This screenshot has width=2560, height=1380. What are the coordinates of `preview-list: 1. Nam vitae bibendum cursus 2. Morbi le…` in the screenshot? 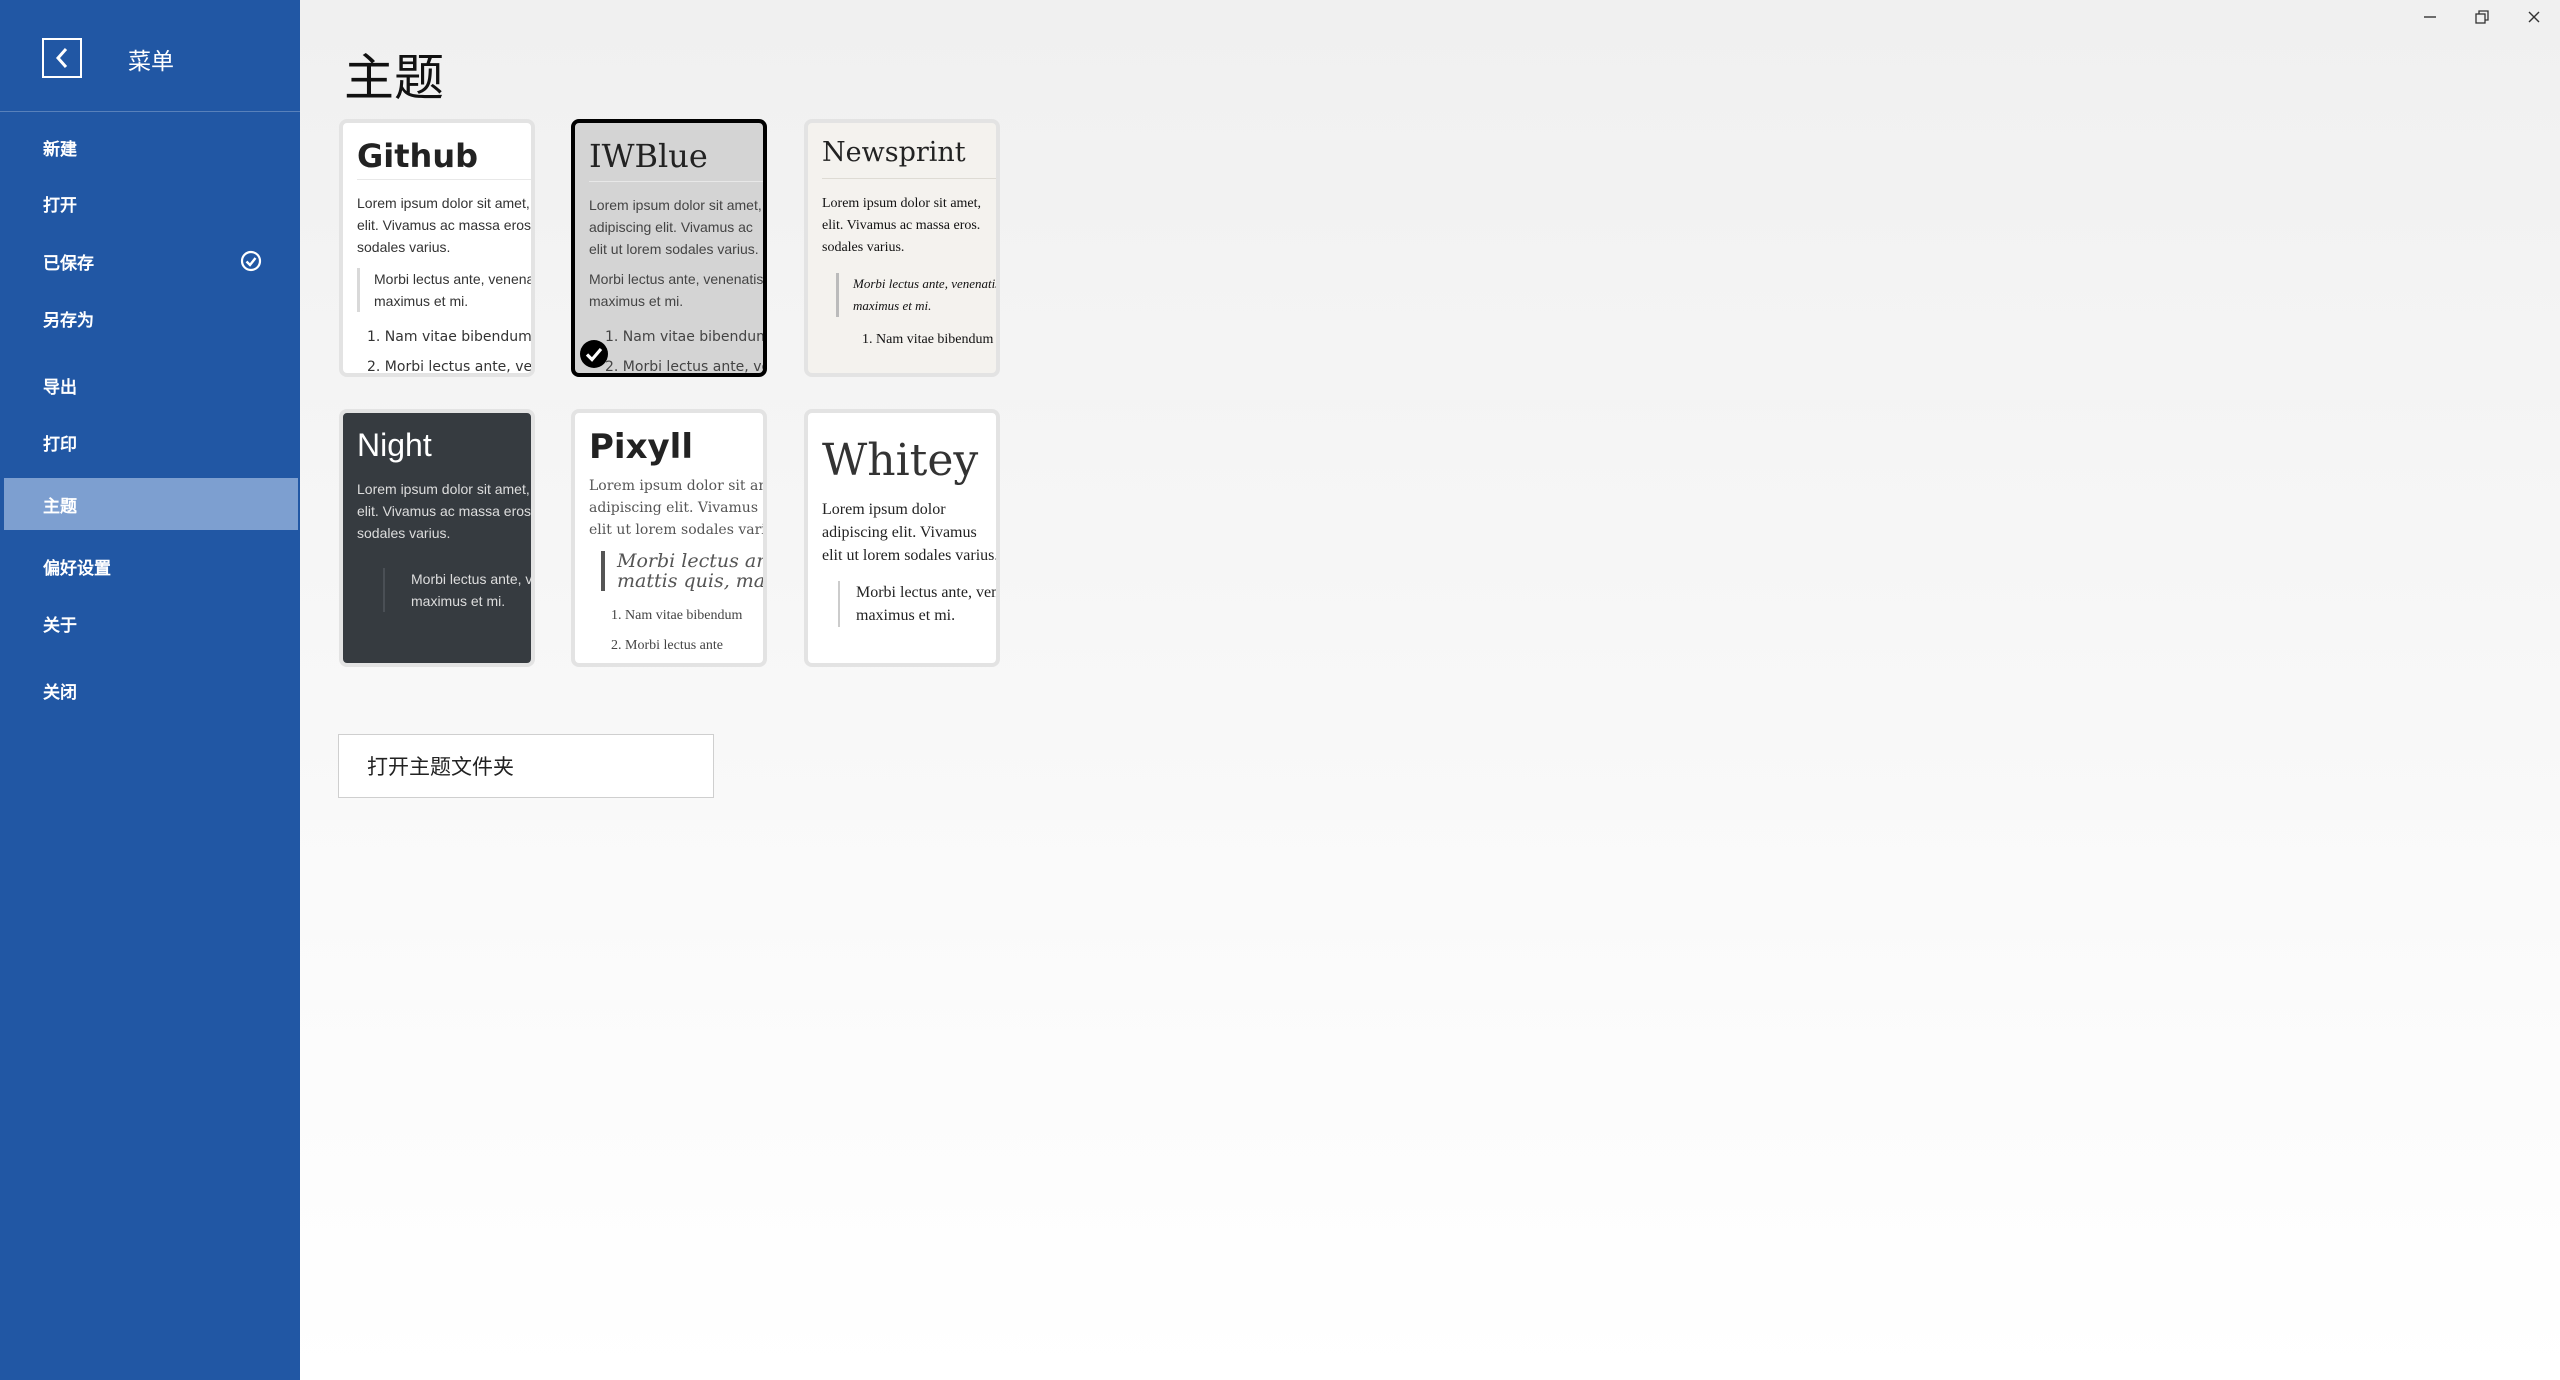 It's located at (445, 348).